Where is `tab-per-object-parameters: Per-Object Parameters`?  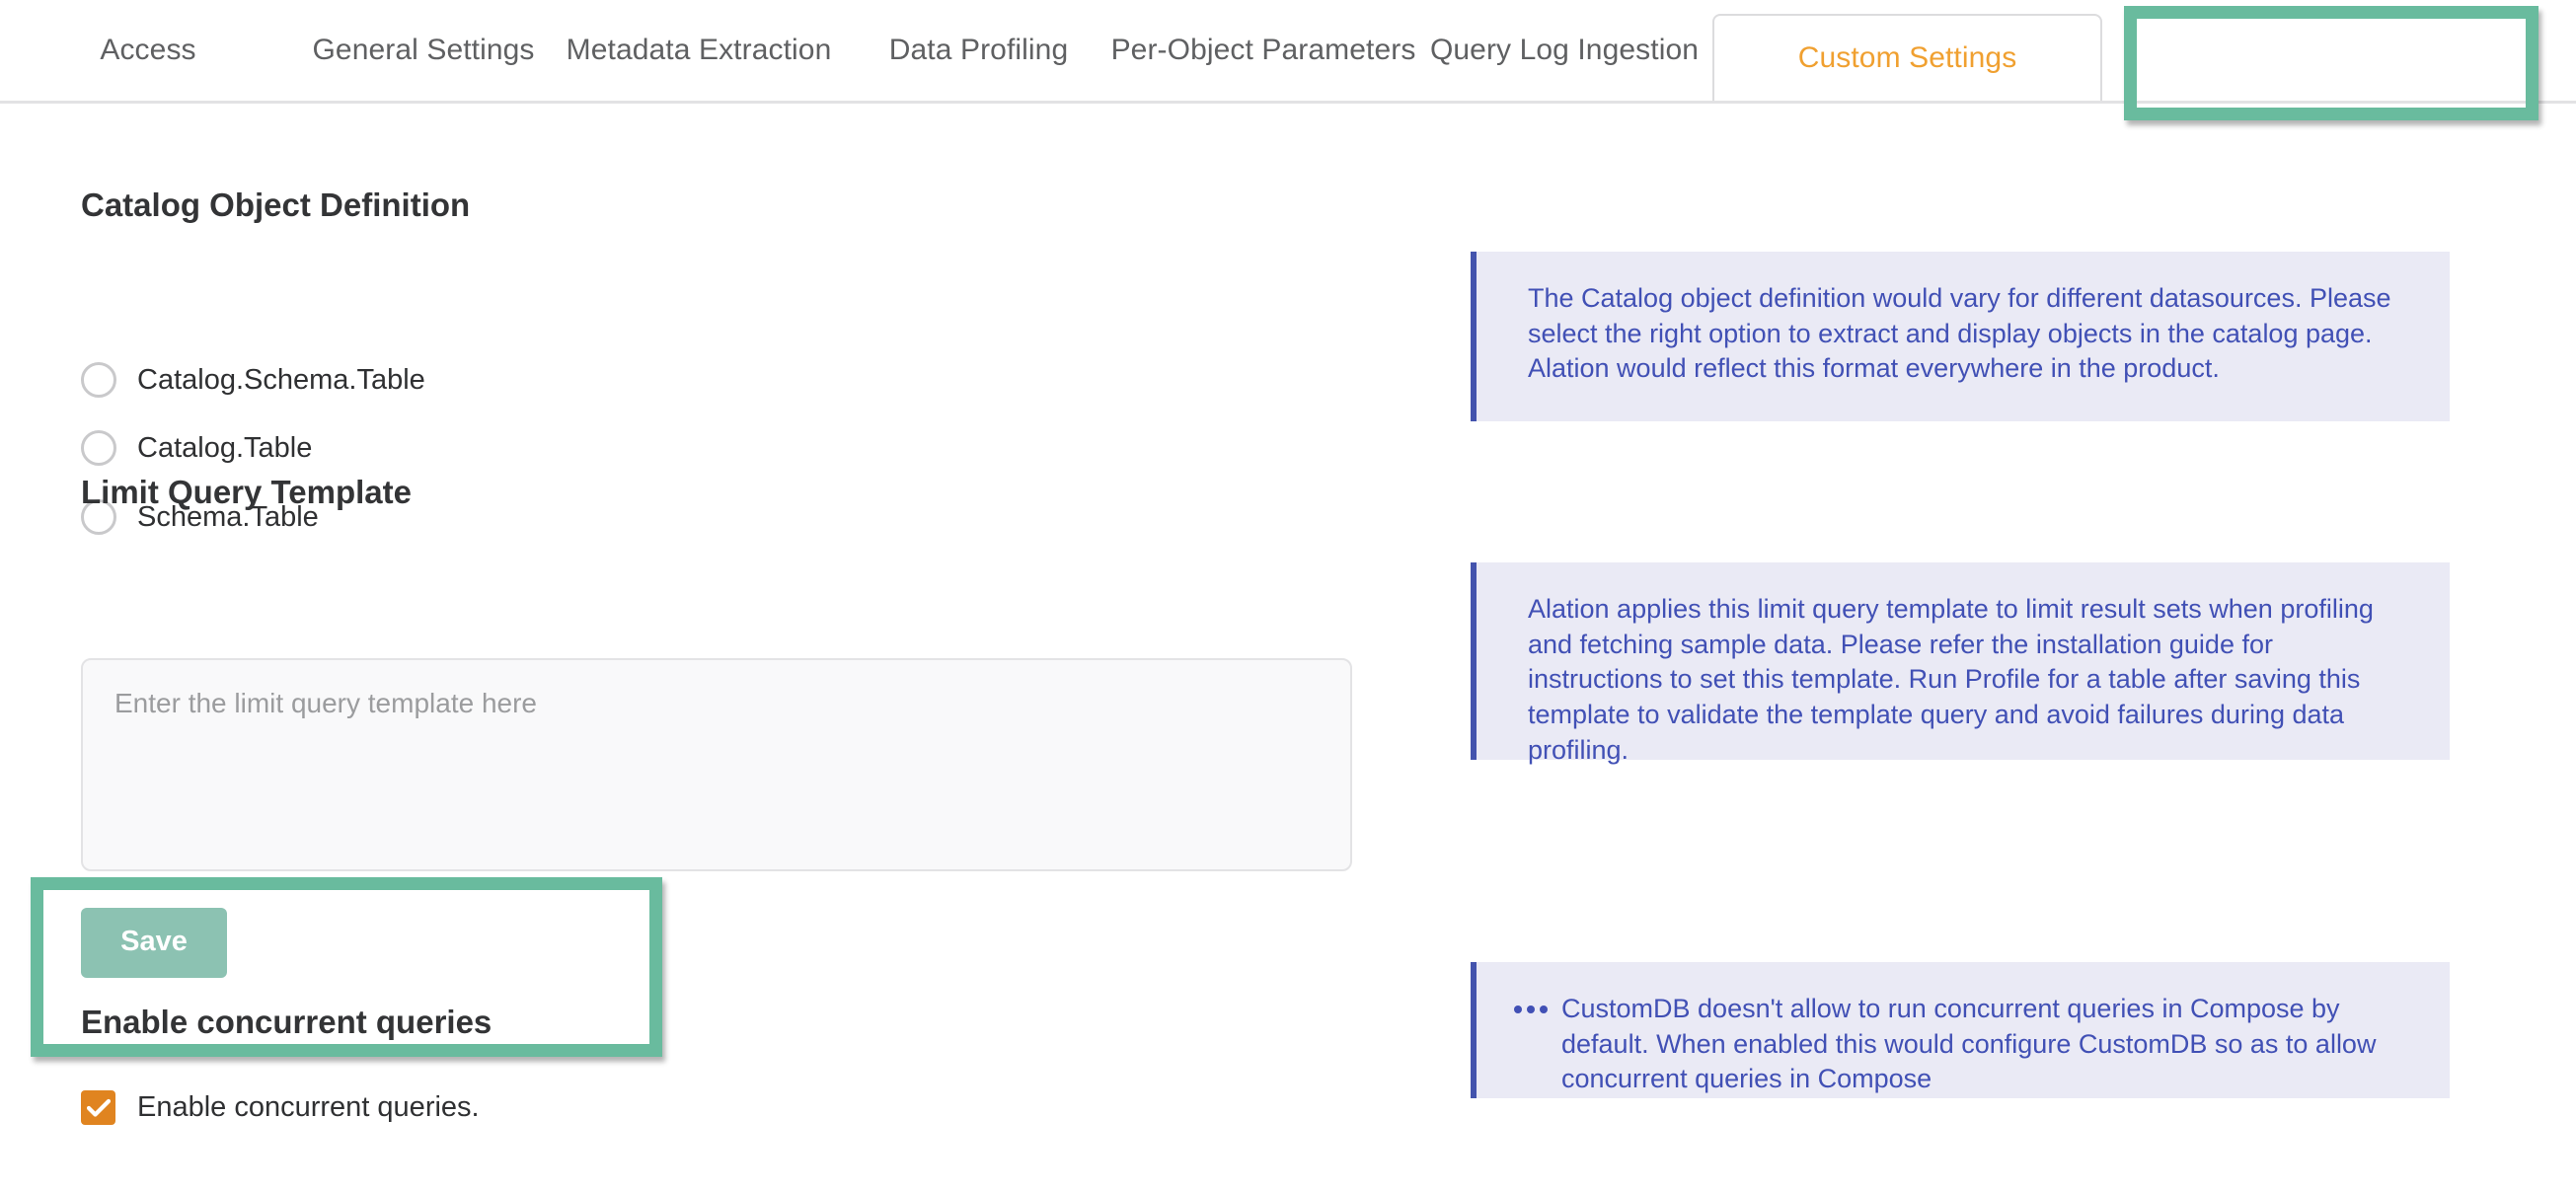 tab-per-object-parameters: Per-Object Parameters is located at coordinates (1263, 51).